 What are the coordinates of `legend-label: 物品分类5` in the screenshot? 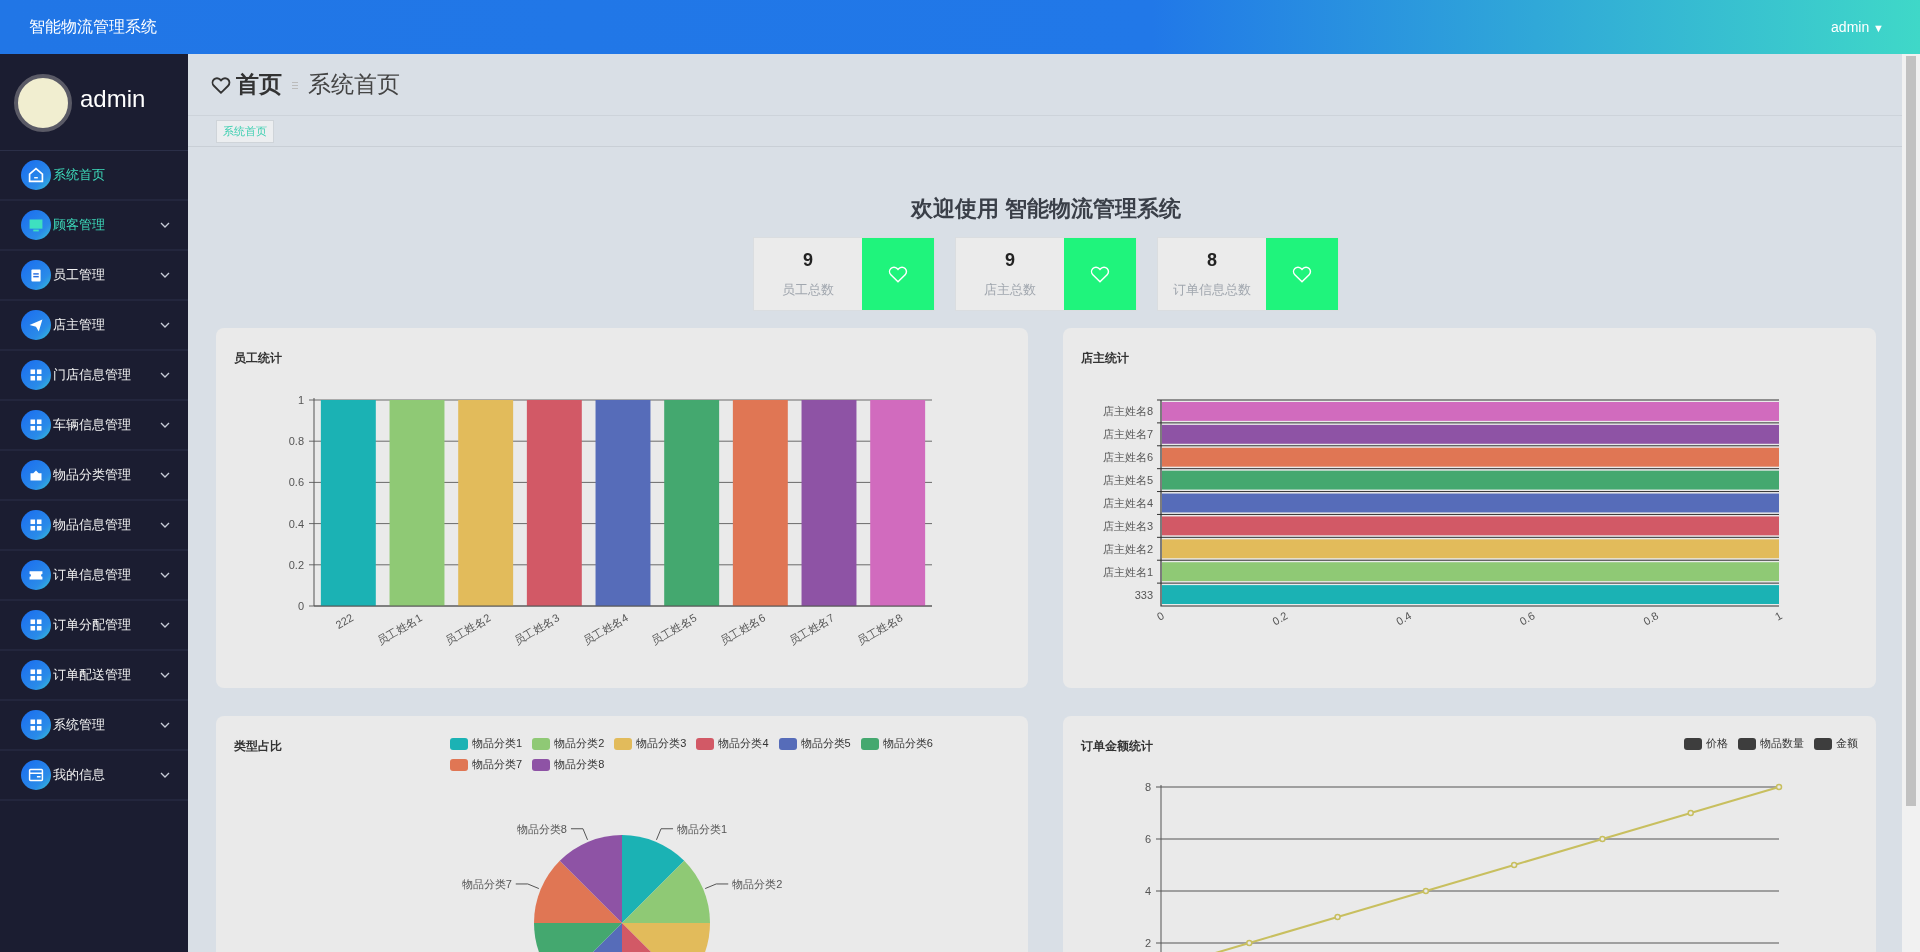 It's located at (825, 743).